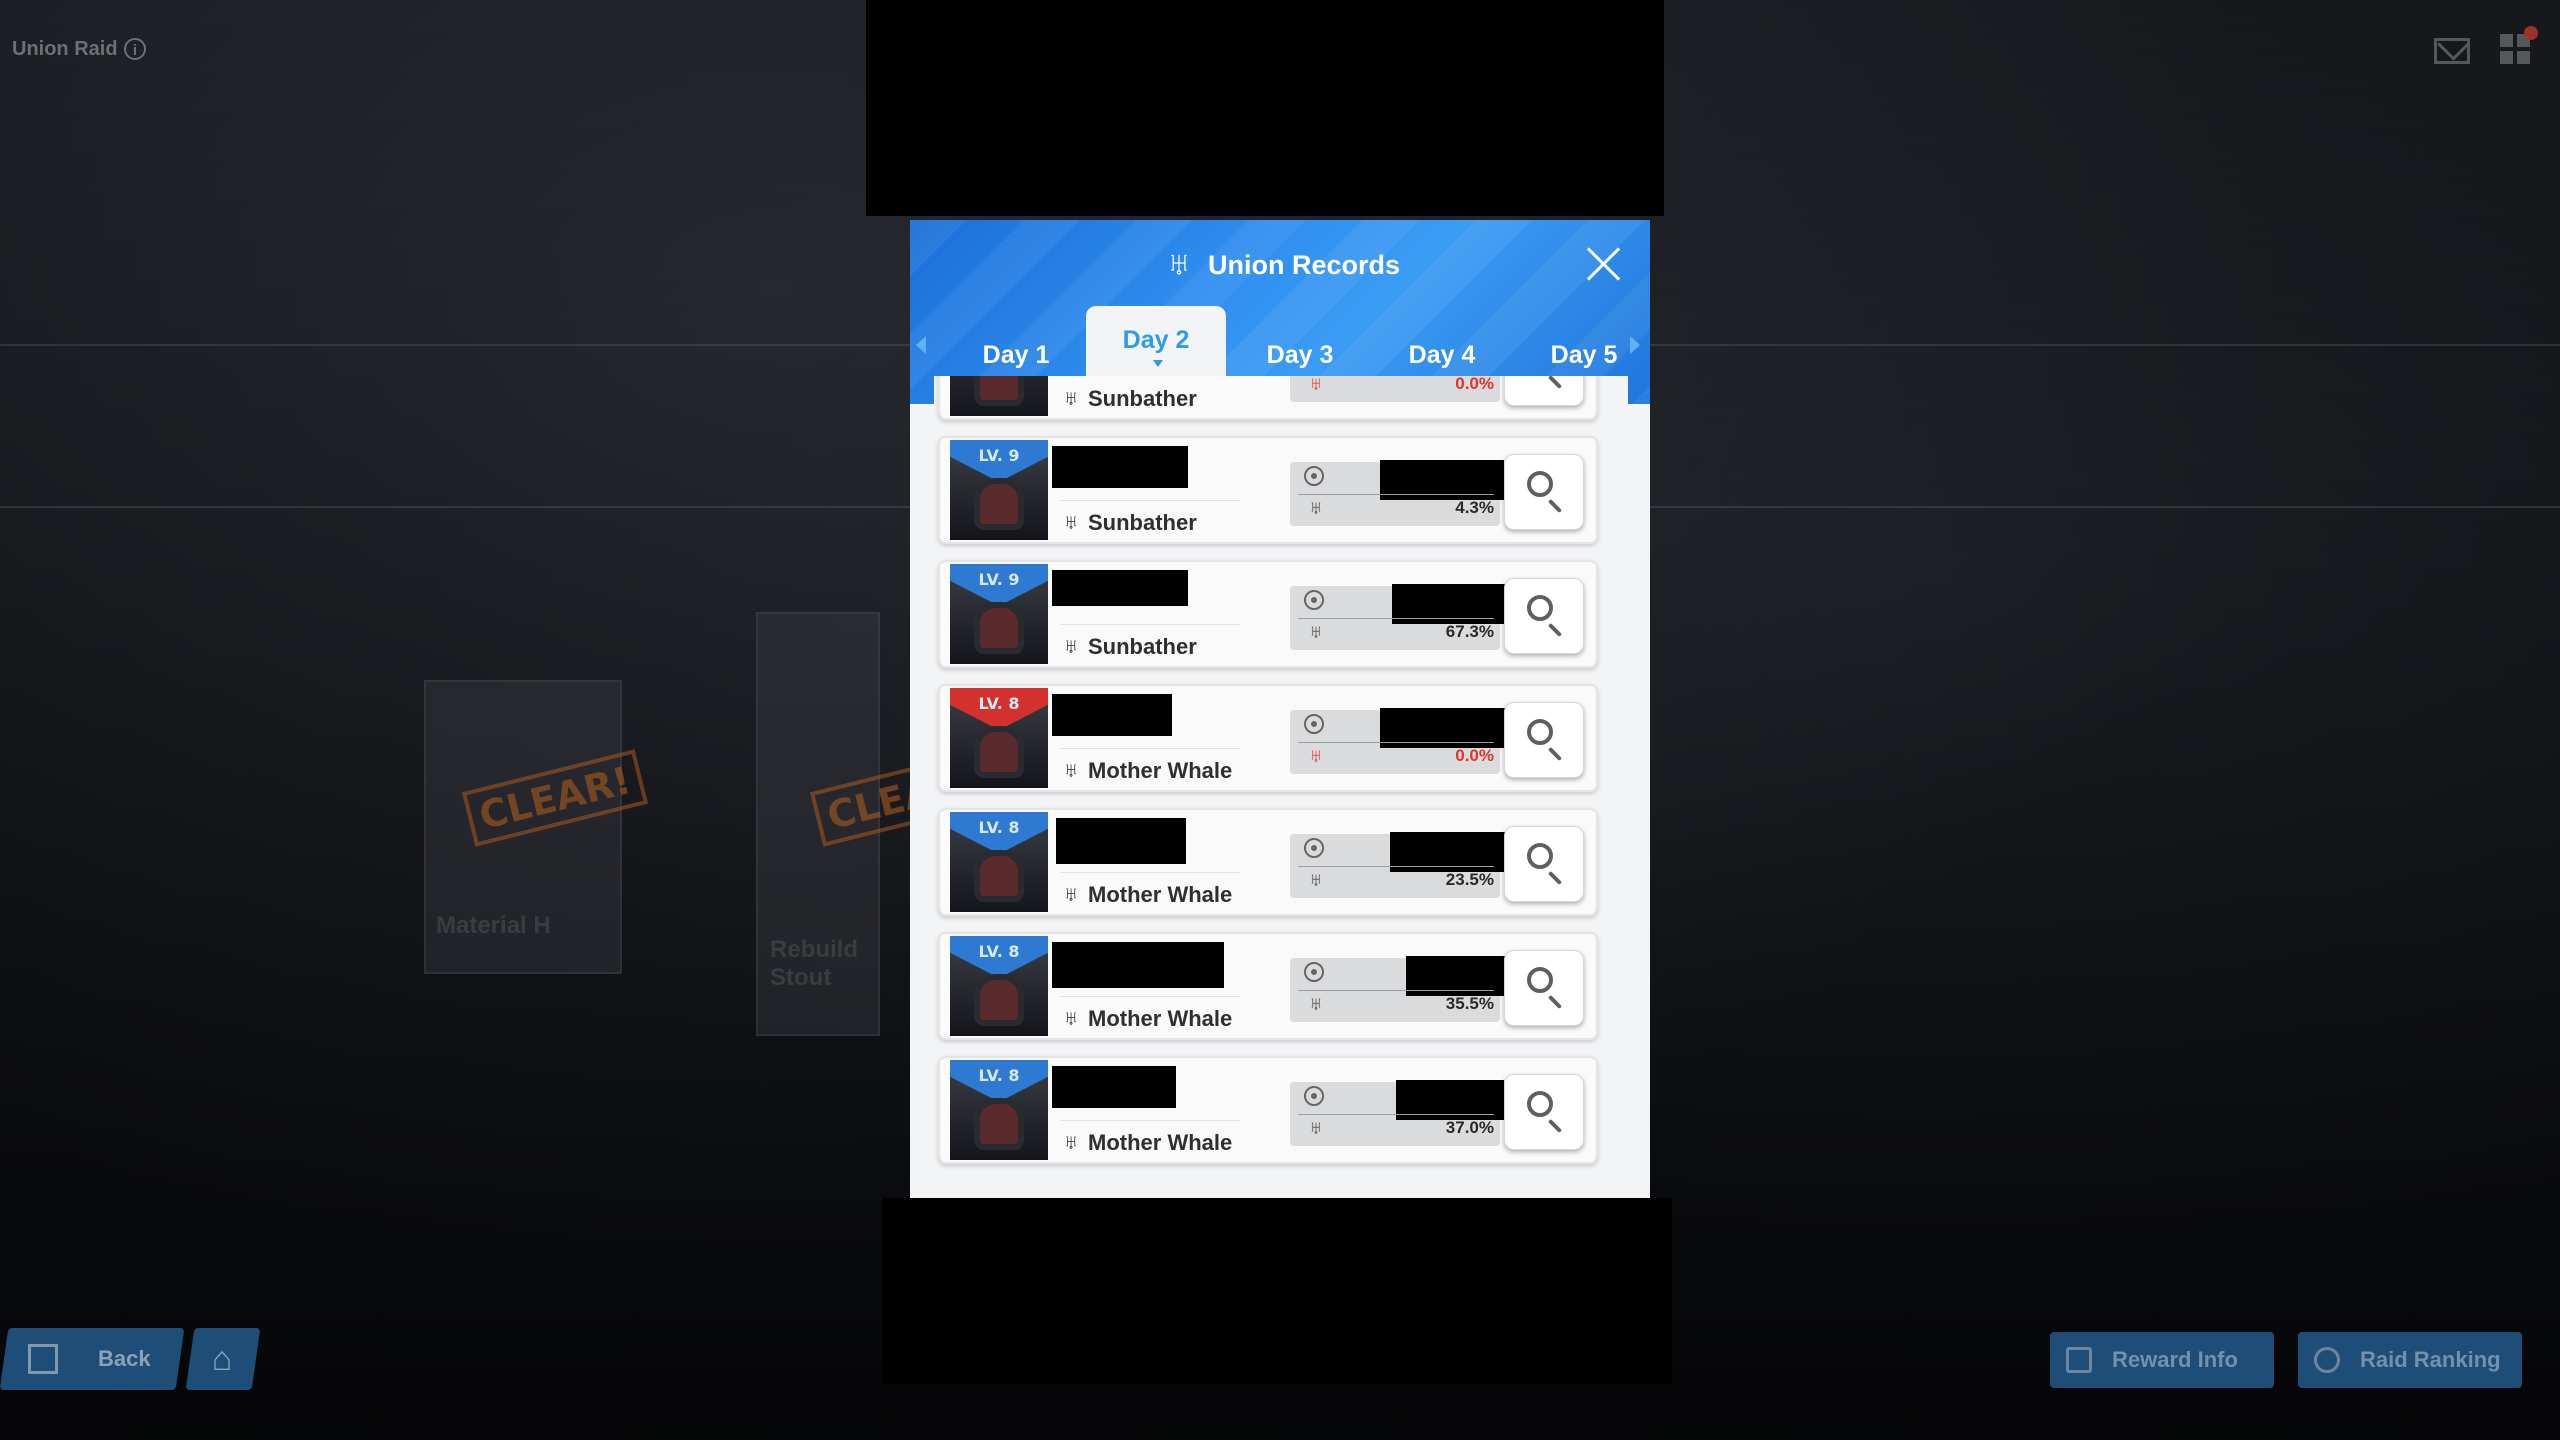 This screenshot has width=2560, height=1440. What do you see at coordinates (921, 345) in the screenshot?
I see `tab-scroll-left-icon` at bounding box center [921, 345].